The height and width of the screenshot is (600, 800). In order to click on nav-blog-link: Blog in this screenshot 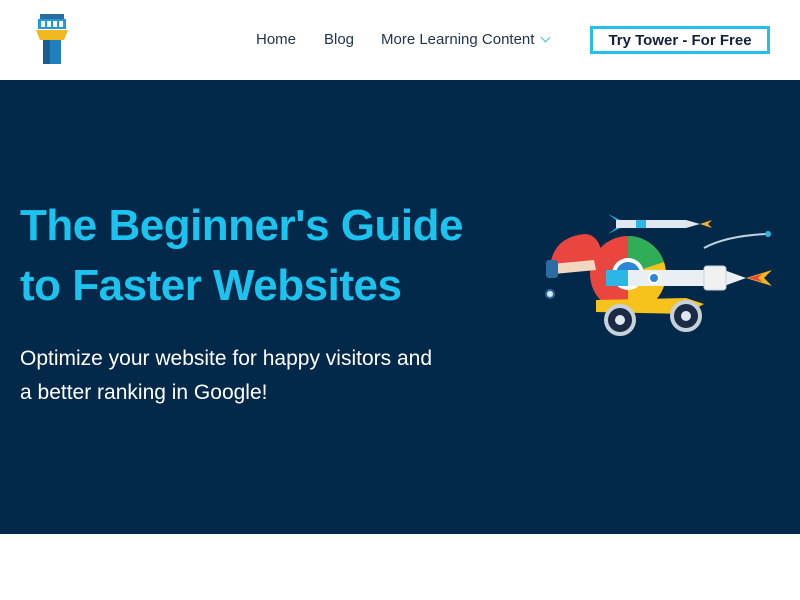, I will do `click(339, 39)`.